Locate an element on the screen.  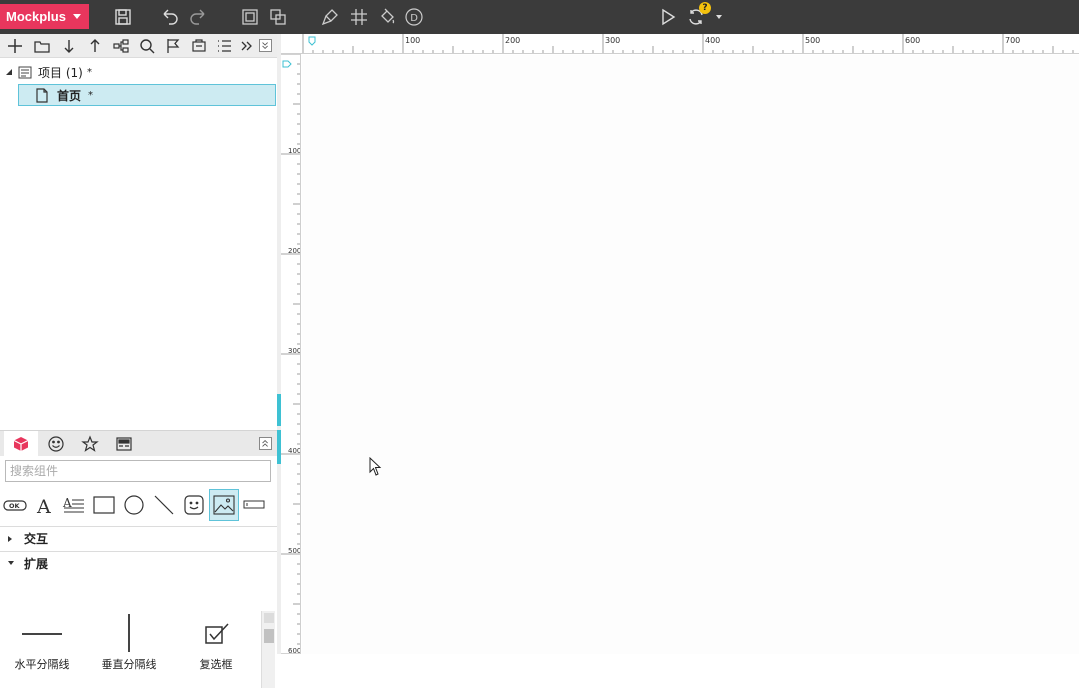
d-circle-icon: D is located at coordinates (414, 17).